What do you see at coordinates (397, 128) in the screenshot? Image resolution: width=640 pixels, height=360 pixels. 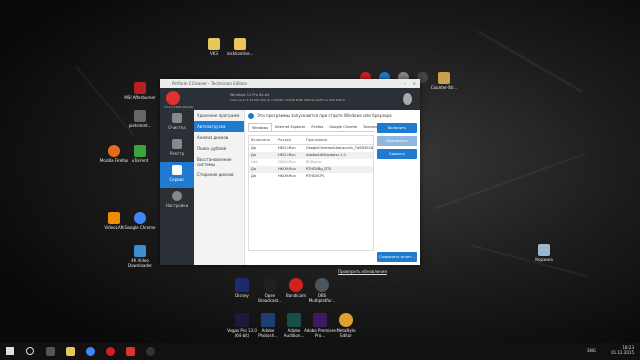 I see `enable-button: Включить` at bounding box center [397, 128].